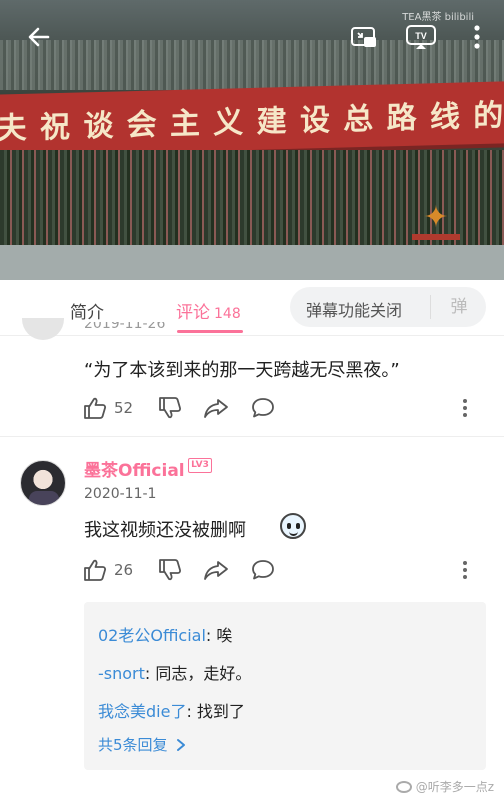  Describe the element at coordinates (133, 745) in the screenshot. I see `view-all-replies-label: 共5条回复` at that location.